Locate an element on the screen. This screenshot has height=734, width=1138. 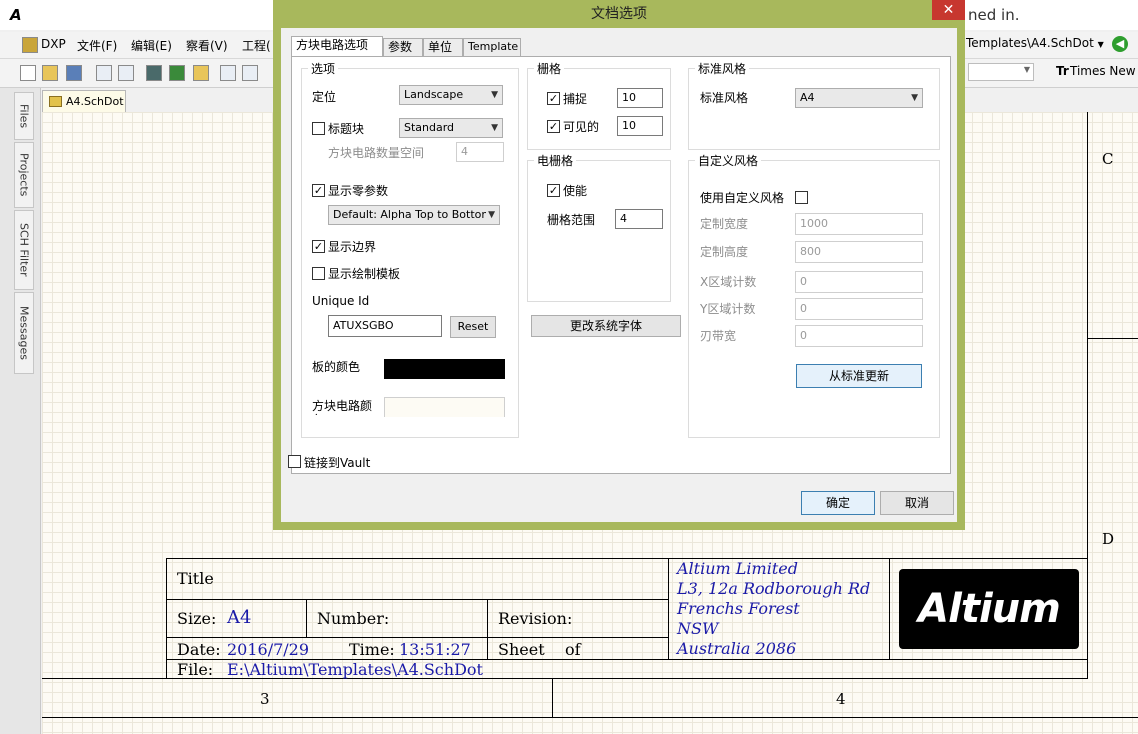
standard-style-group-title: 标准风格 is located at coordinates (722, 68).